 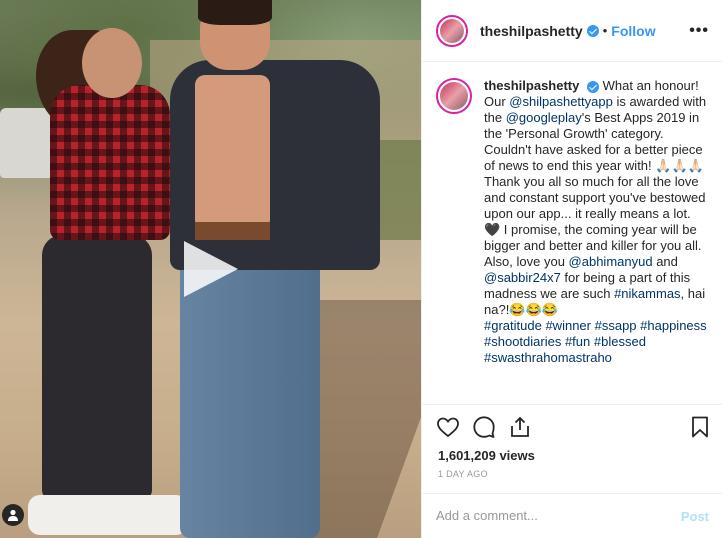 I want to click on person-left-legs, so click(x=97, y=367).